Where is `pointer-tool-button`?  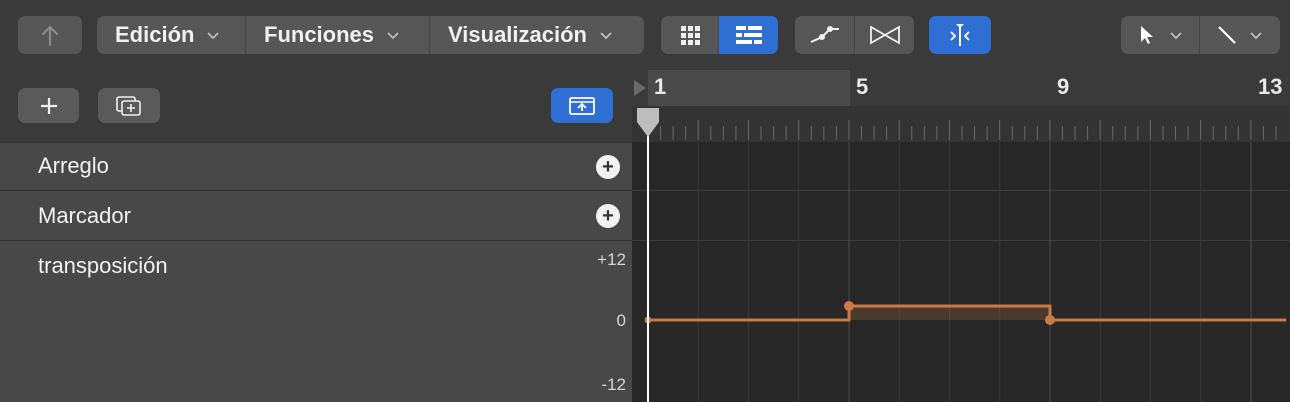 pointer-tool-button is located at coordinates (1160, 35).